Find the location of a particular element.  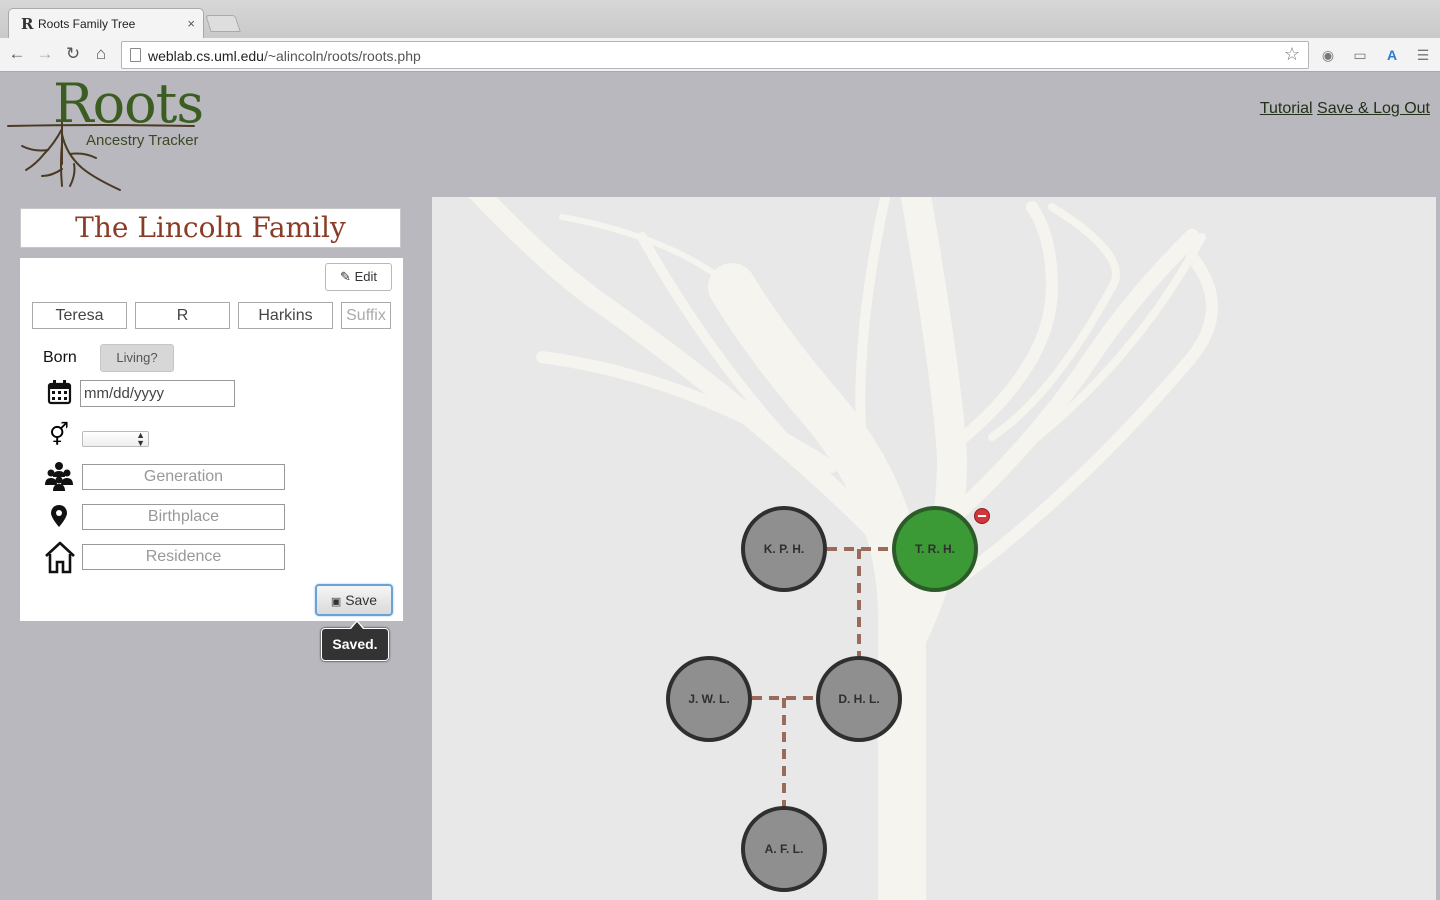

middle-name-field: R is located at coordinates (182, 315).